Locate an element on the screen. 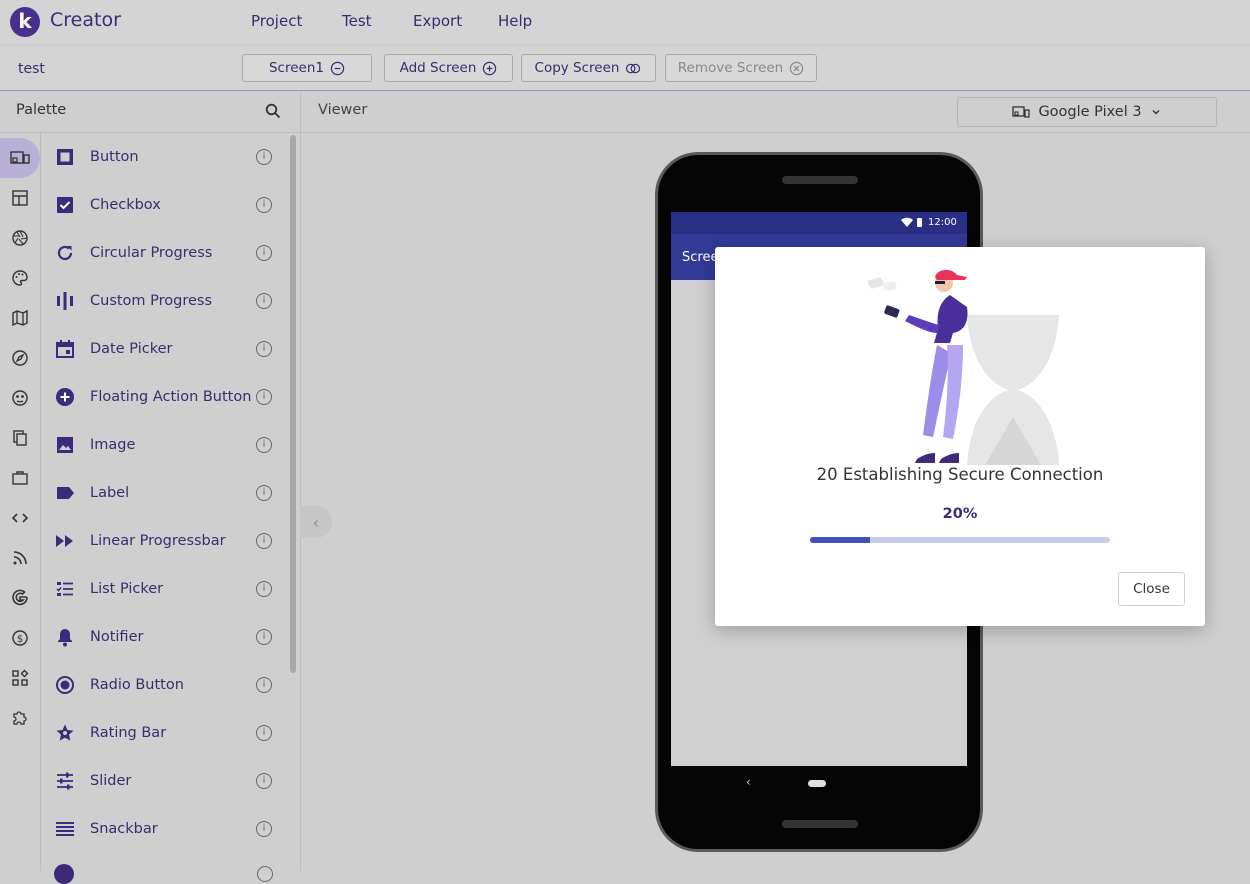 The width and height of the screenshot is (1250, 884). social-category-icon is located at coordinates (20, 398).